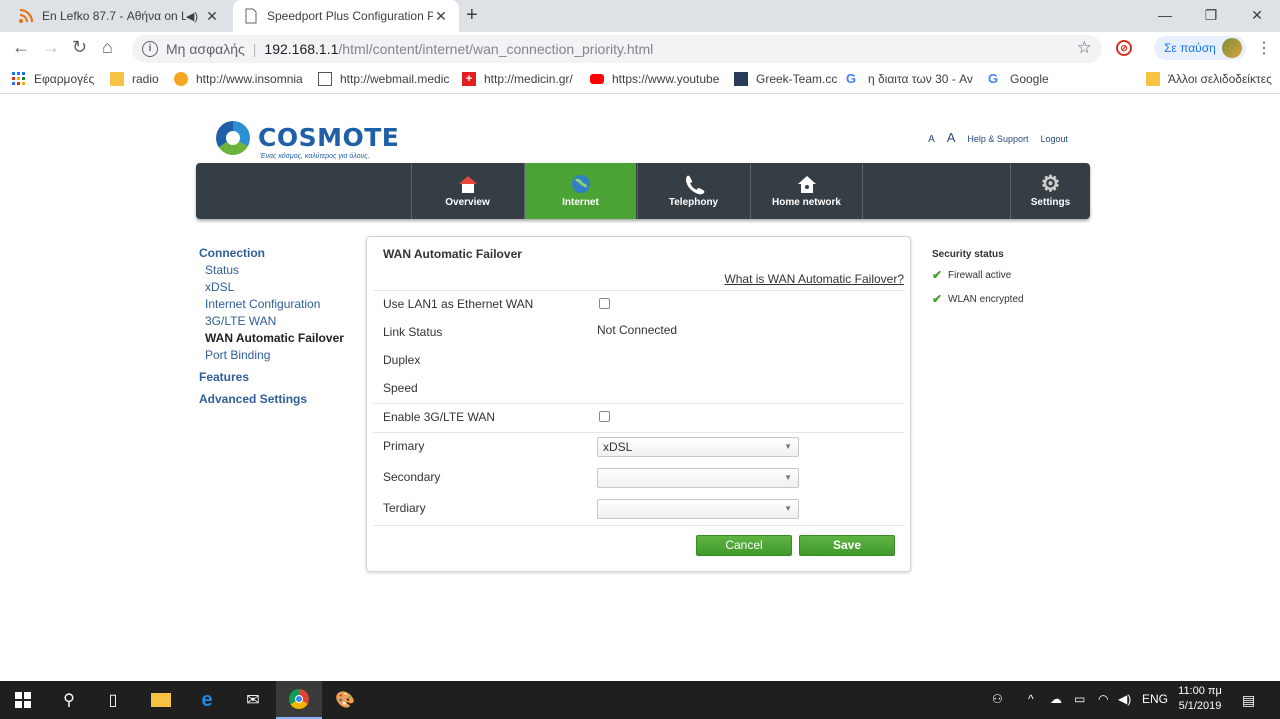 The width and height of the screenshot is (1280, 719). Describe the element at coordinates (1124, 48) in the screenshot. I see `extension-stop-icon: ⊘` at that location.